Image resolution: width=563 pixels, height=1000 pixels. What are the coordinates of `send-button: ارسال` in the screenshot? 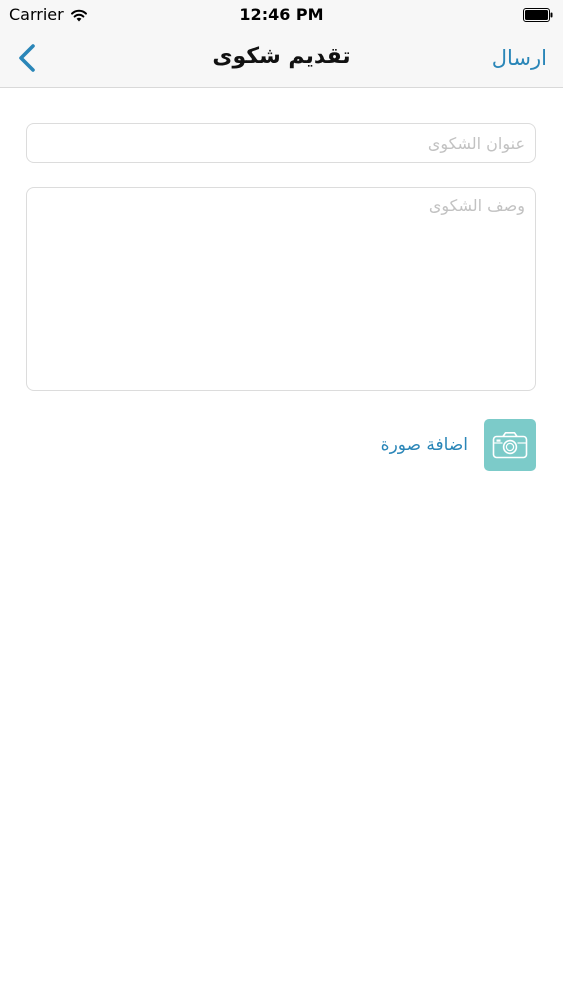 It's located at (519, 58).